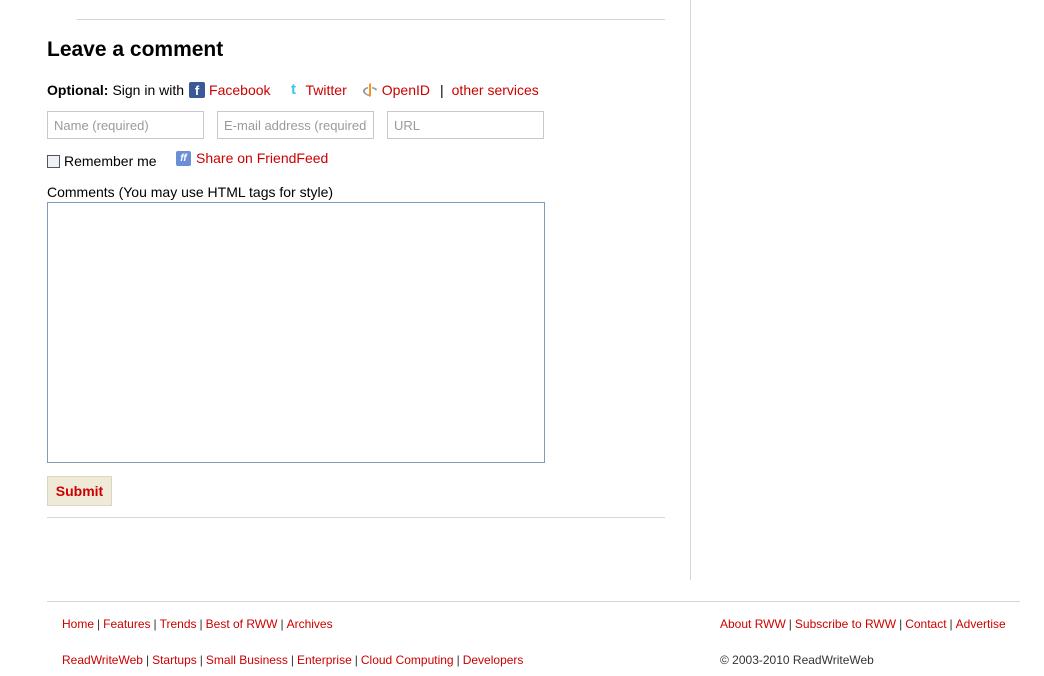 The image size is (1044, 676). What do you see at coordinates (797, 660) in the screenshot?
I see `copyright-text: © 2003-2010 ReadWriteWeb` at bounding box center [797, 660].